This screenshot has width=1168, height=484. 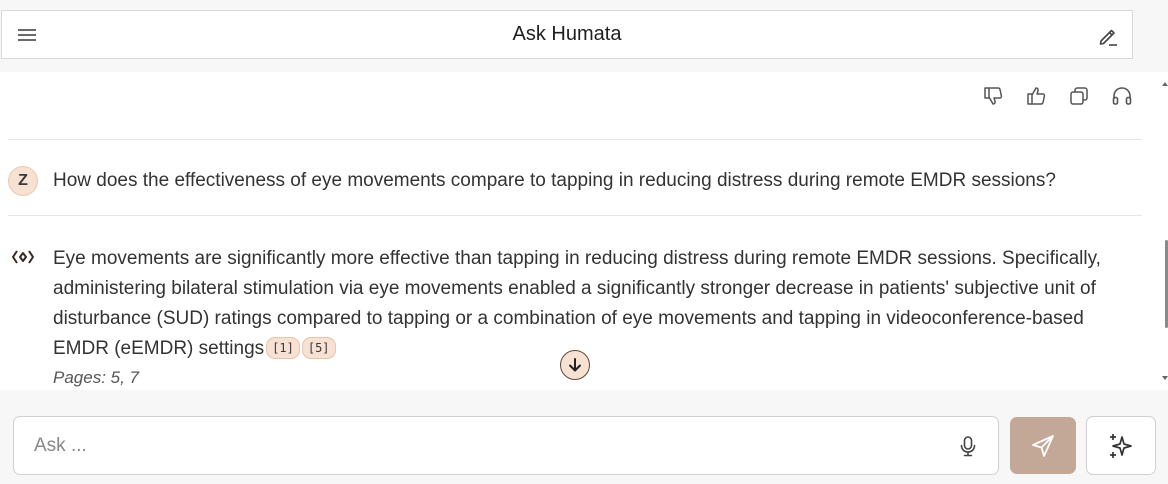 I want to click on source-pages: Pages: 5, 7, so click(x=96, y=377).